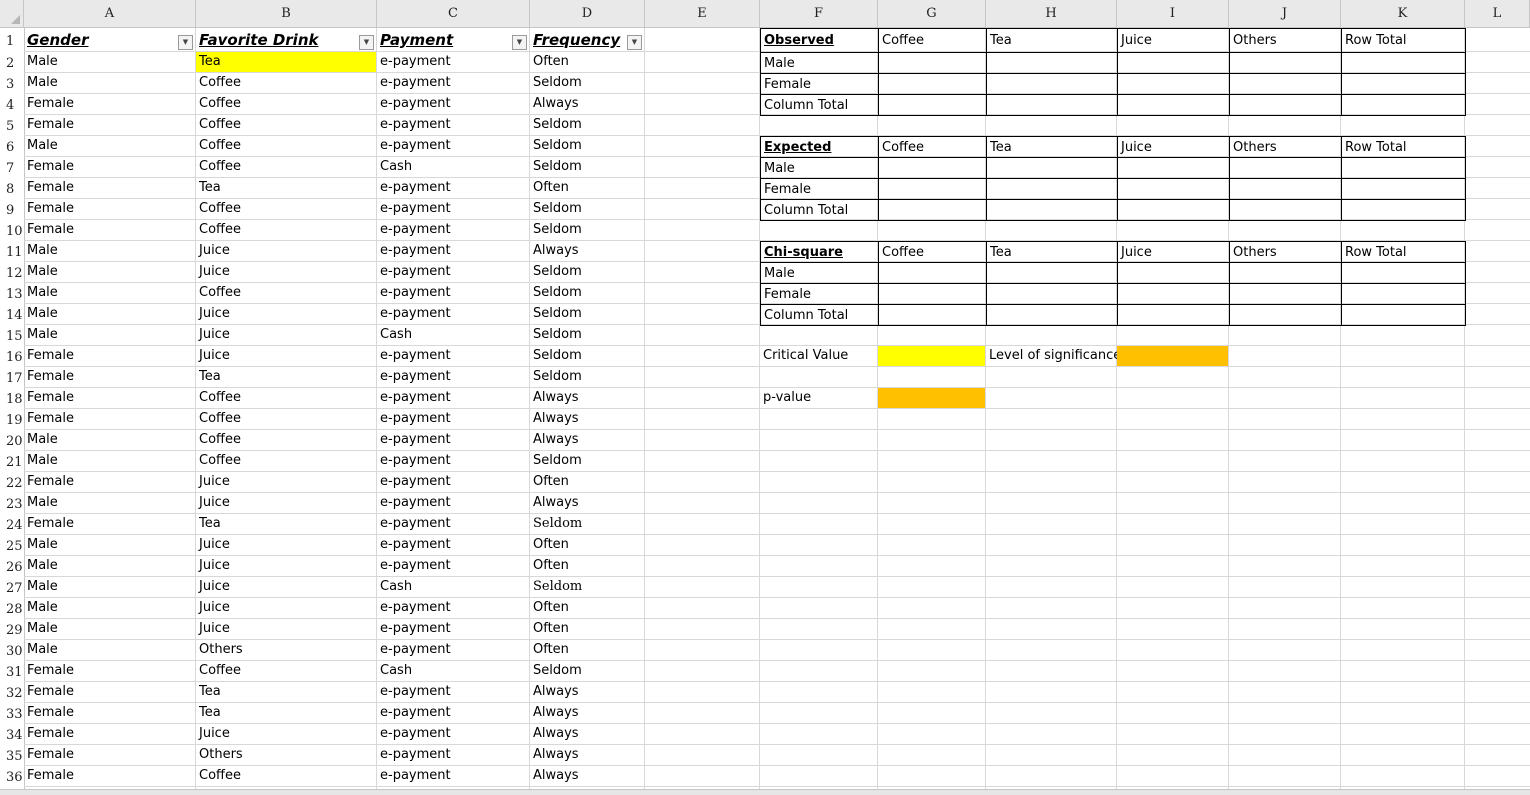 The width and height of the screenshot is (1530, 795). Describe the element at coordinates (932, 252) in the screenshot. I see `table-col-header: Coffee` at that location.